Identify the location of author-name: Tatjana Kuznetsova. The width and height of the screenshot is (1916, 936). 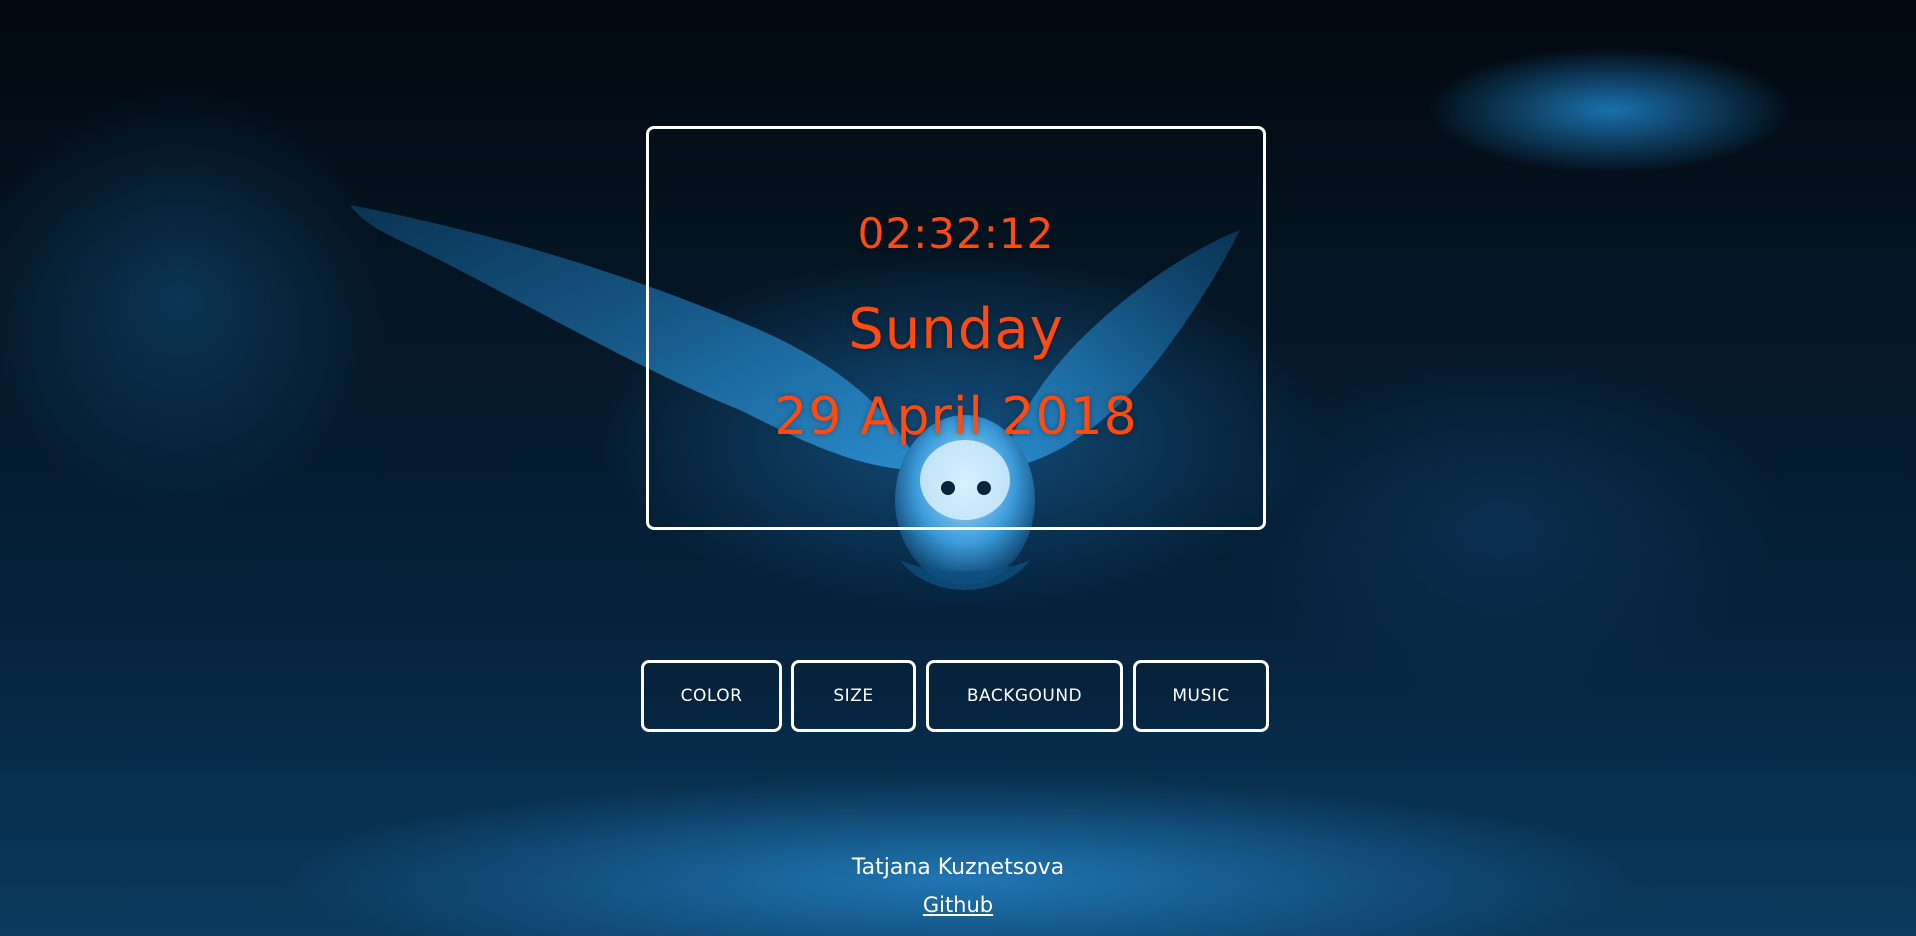
(958, 867).